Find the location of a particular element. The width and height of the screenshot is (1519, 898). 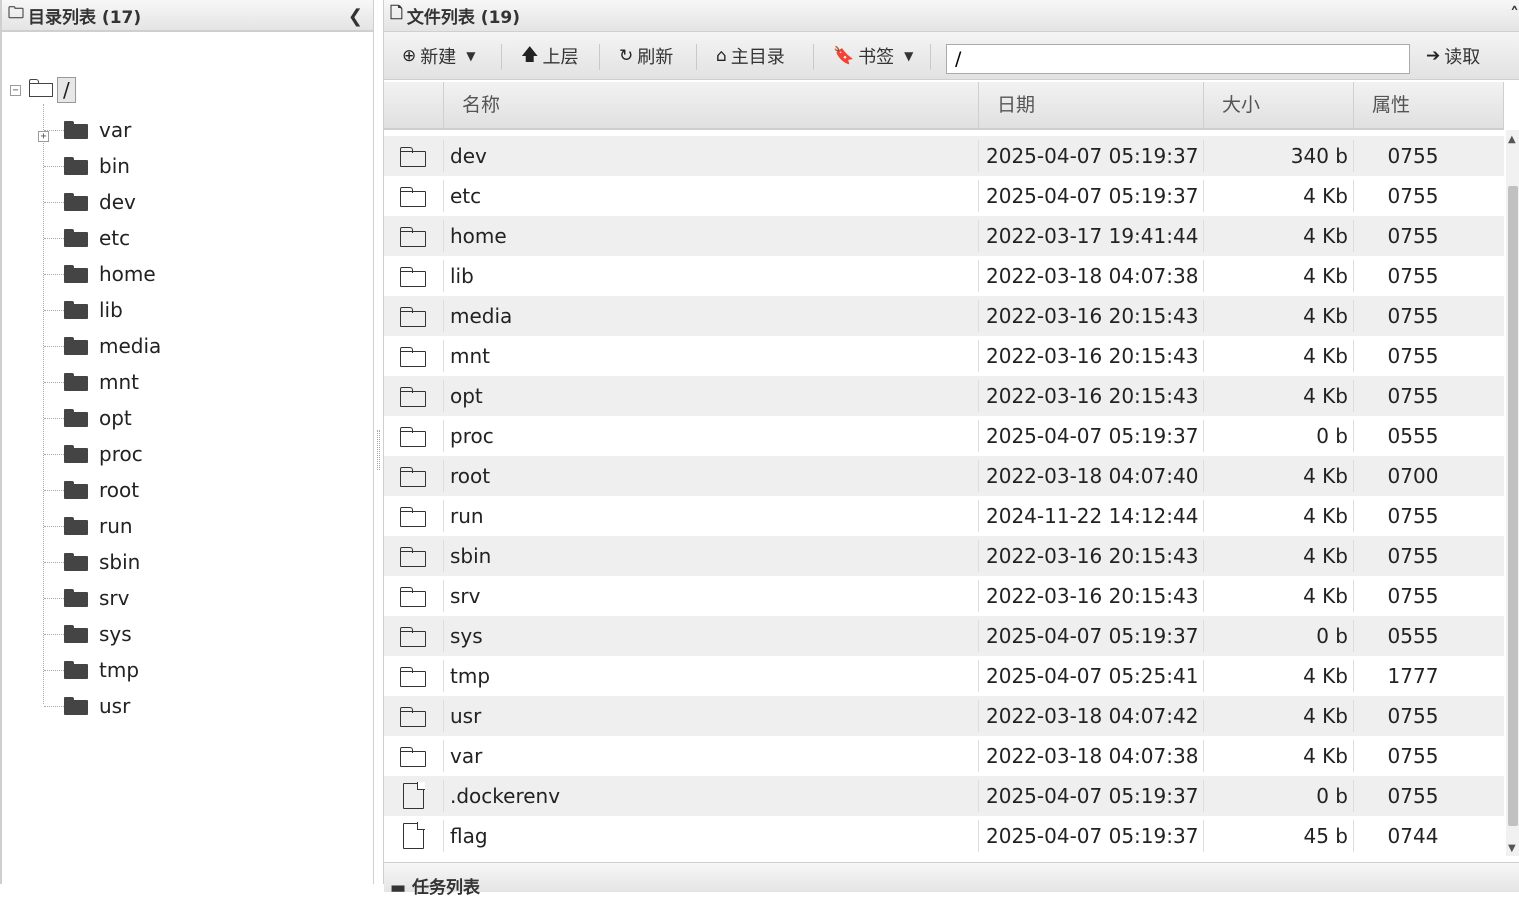

column-header-date: 日期 is located at coordinates (1091, 105).